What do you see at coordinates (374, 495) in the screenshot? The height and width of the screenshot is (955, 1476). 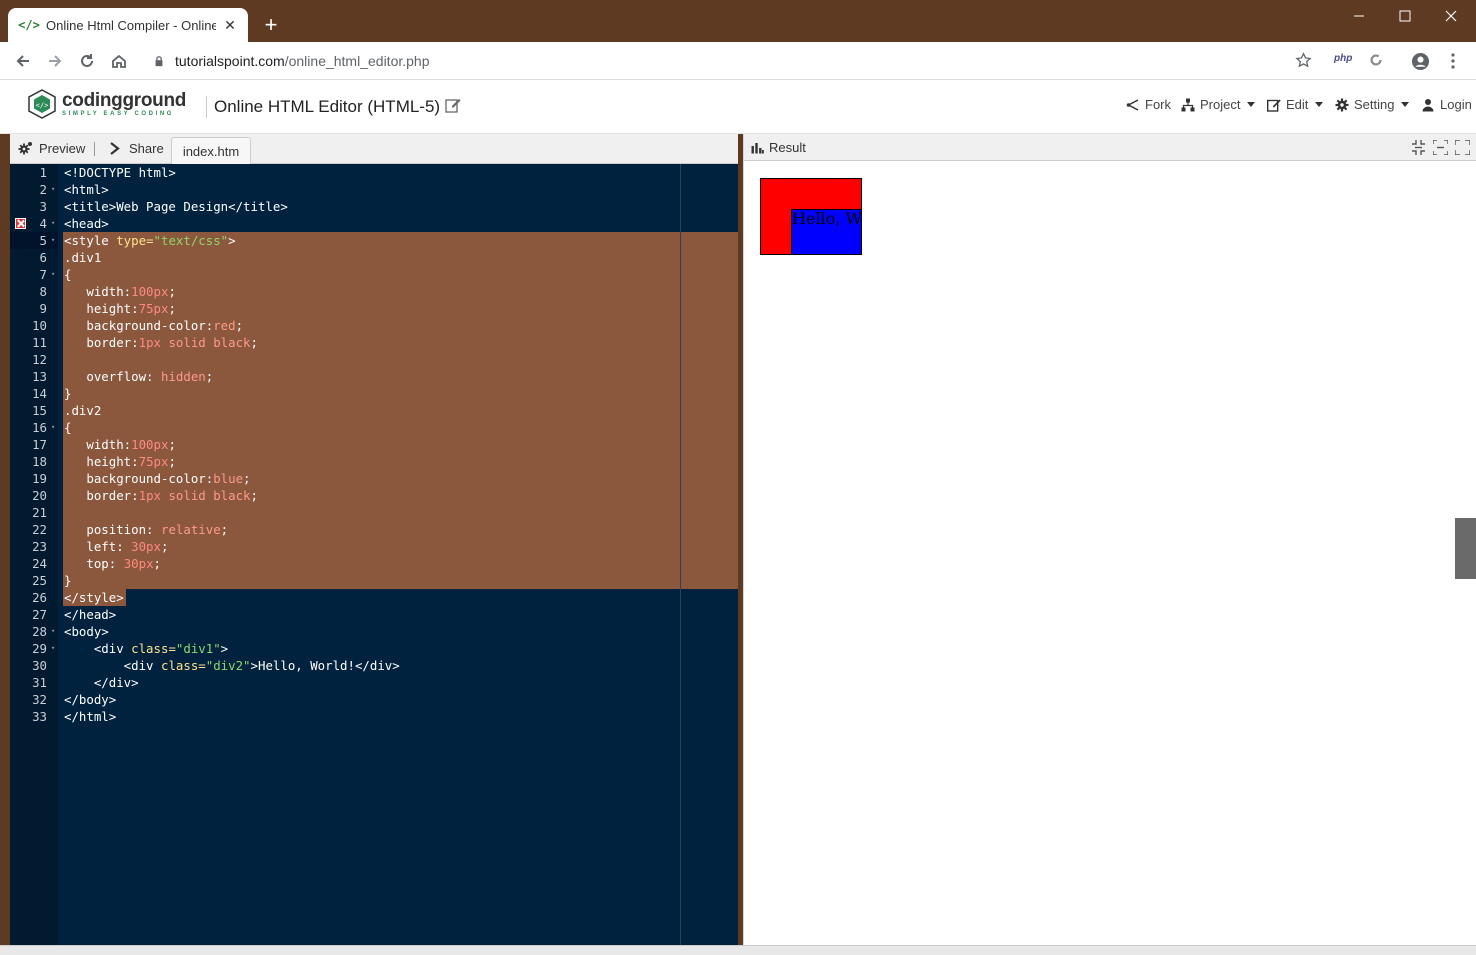 I see `code-line: 20 border:1px solid black;` at bounding box center [374, 495].